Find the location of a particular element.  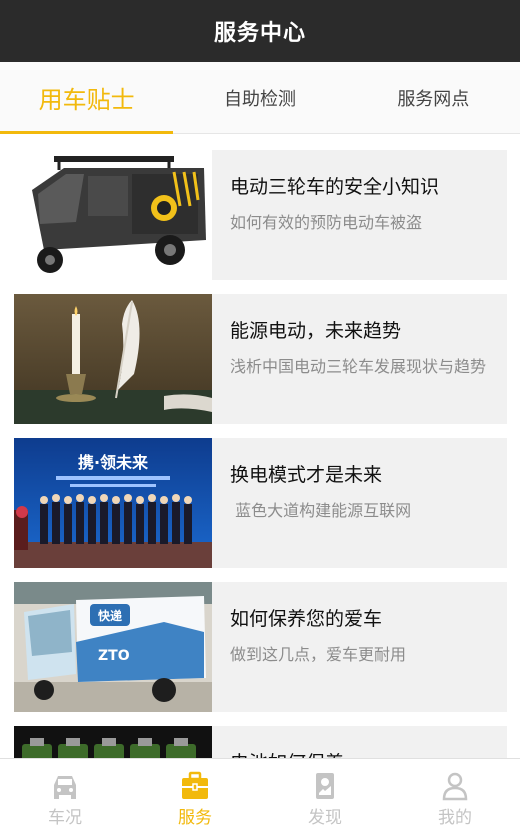

article-text: 电池如何保养 is located at coordinates (359, 742).